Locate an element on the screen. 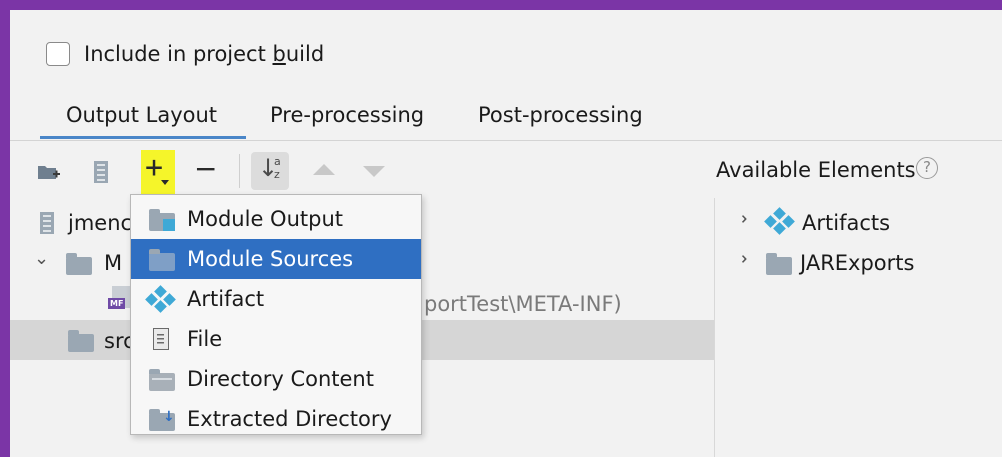 This screenshot has height=457, width=1002. help-icon: ? is located at coordinates (927, 168).